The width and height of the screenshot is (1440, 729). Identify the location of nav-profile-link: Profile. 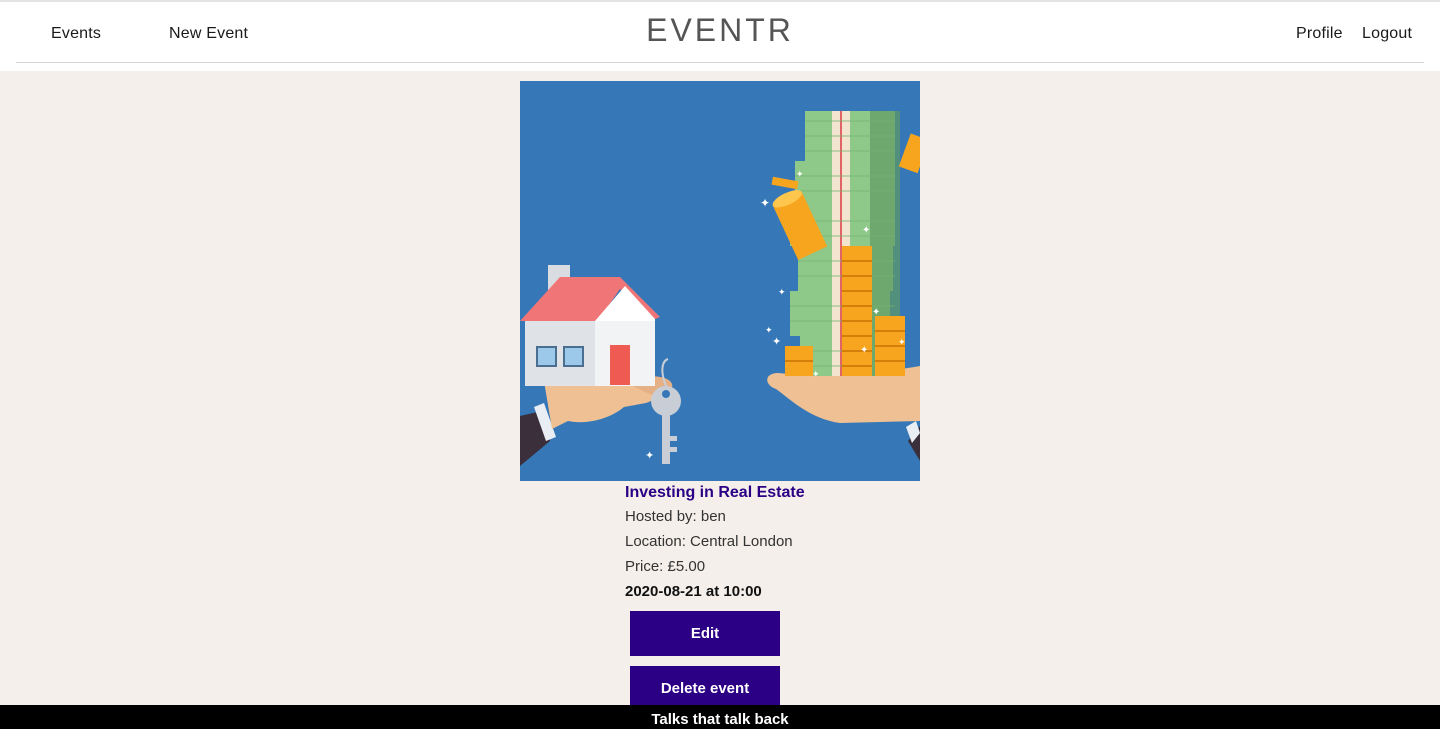
(1319, 34).